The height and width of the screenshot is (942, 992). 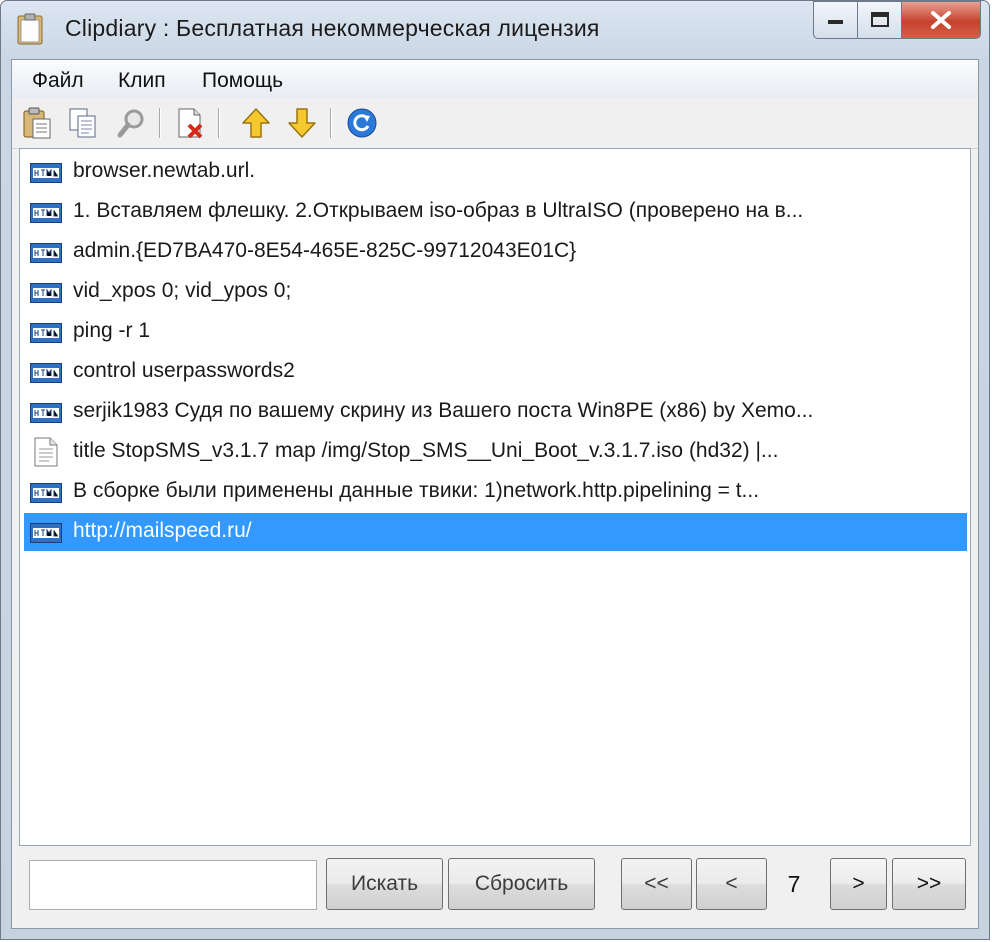 I want to click on move-up-icon, so click(x=256, y=123).